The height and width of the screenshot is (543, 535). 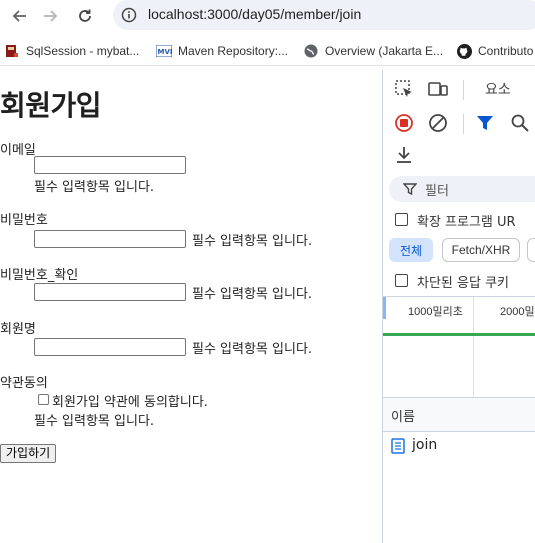 What do you see at coordinates (517, 312) in the screenshot?
I see `tick-label-2000: 2000밀` at bounding box center [517, 312].